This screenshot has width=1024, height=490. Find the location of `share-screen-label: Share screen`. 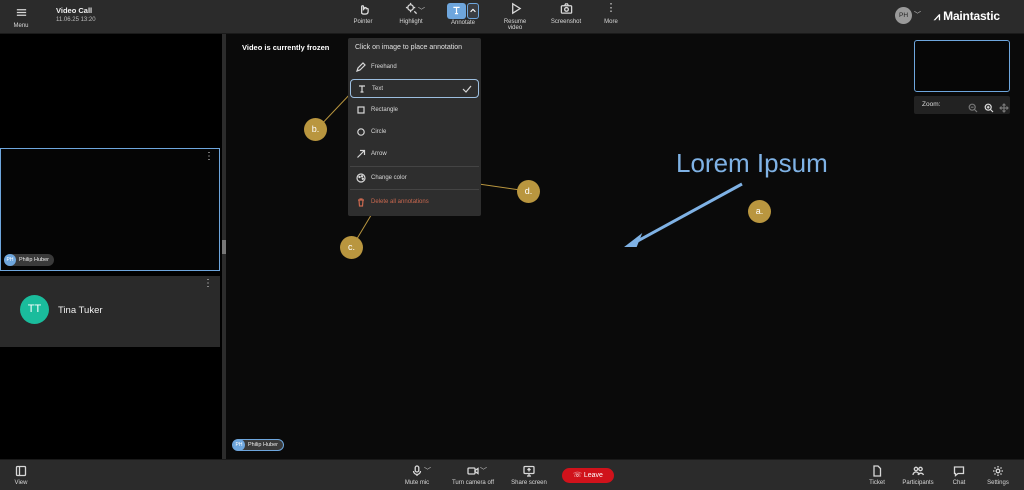

share-screen-label: Share screen is located at coordinates (529, 483).